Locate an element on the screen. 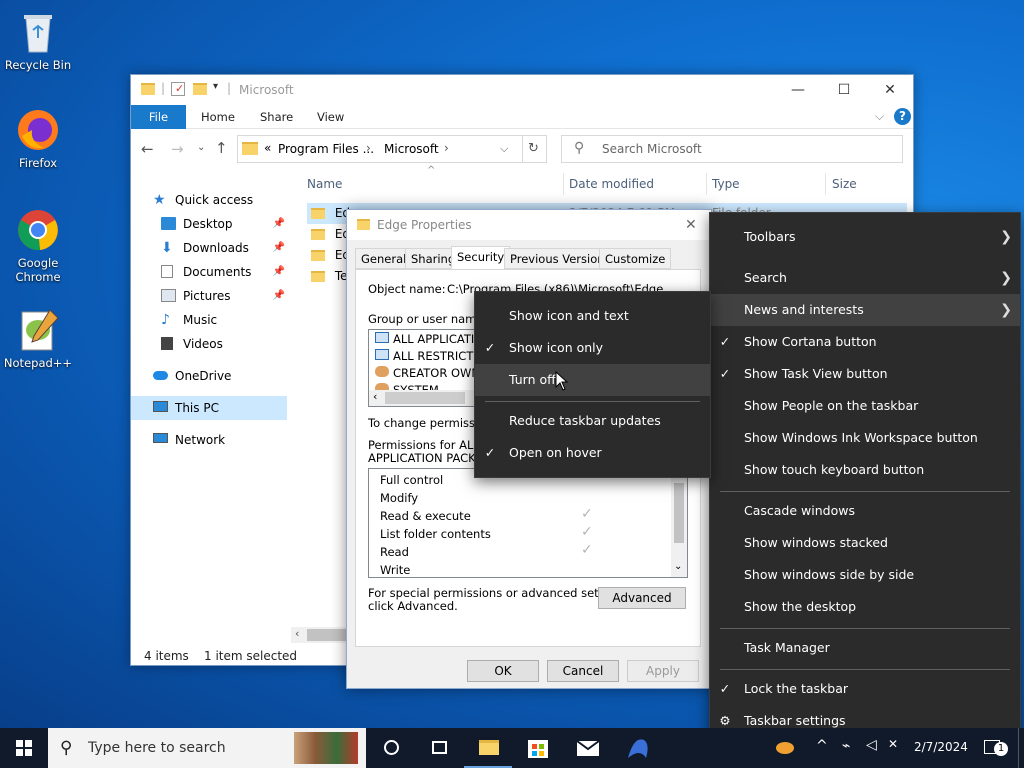 The height and width of the screenshot is (768, 1024). column-date-modified: Date modified is located at coordinates (611, 184).